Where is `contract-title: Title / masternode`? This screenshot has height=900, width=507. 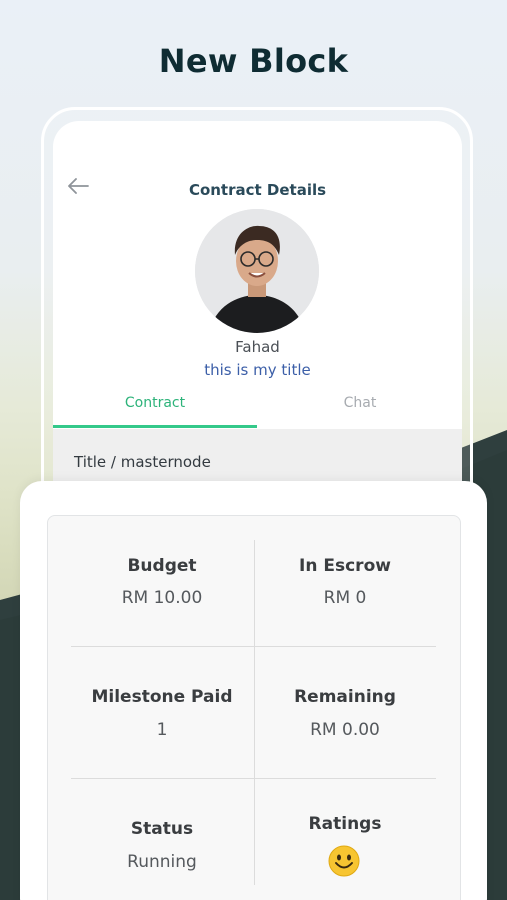 contract-title: Title / masternode is located at coordinates (142, 462).